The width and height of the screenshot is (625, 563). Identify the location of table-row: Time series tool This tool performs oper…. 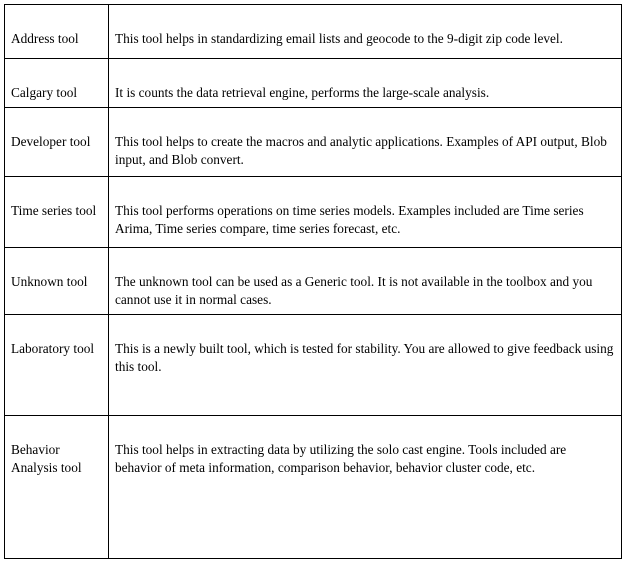
(313, 212).